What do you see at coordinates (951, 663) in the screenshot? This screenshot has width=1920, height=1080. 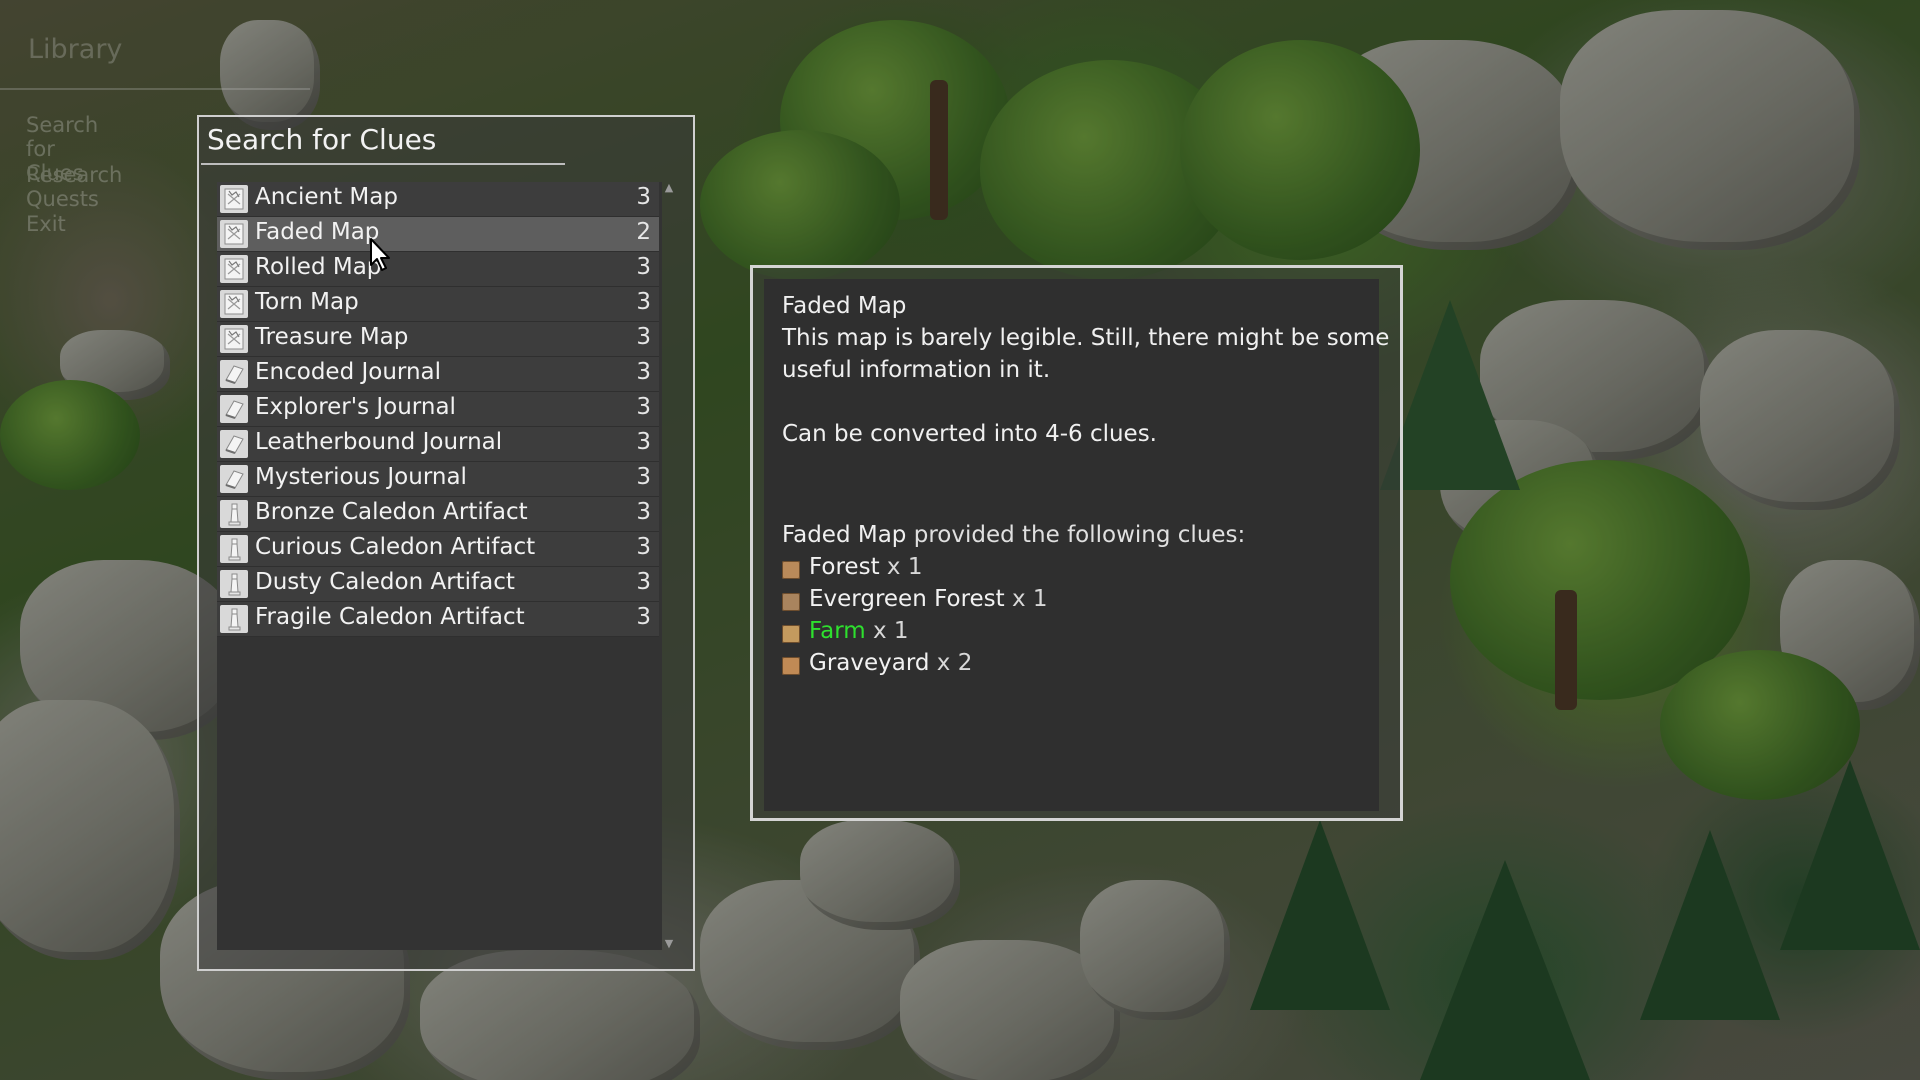 I see `clue-quantity: x 2` at bounding box center [951, 663].